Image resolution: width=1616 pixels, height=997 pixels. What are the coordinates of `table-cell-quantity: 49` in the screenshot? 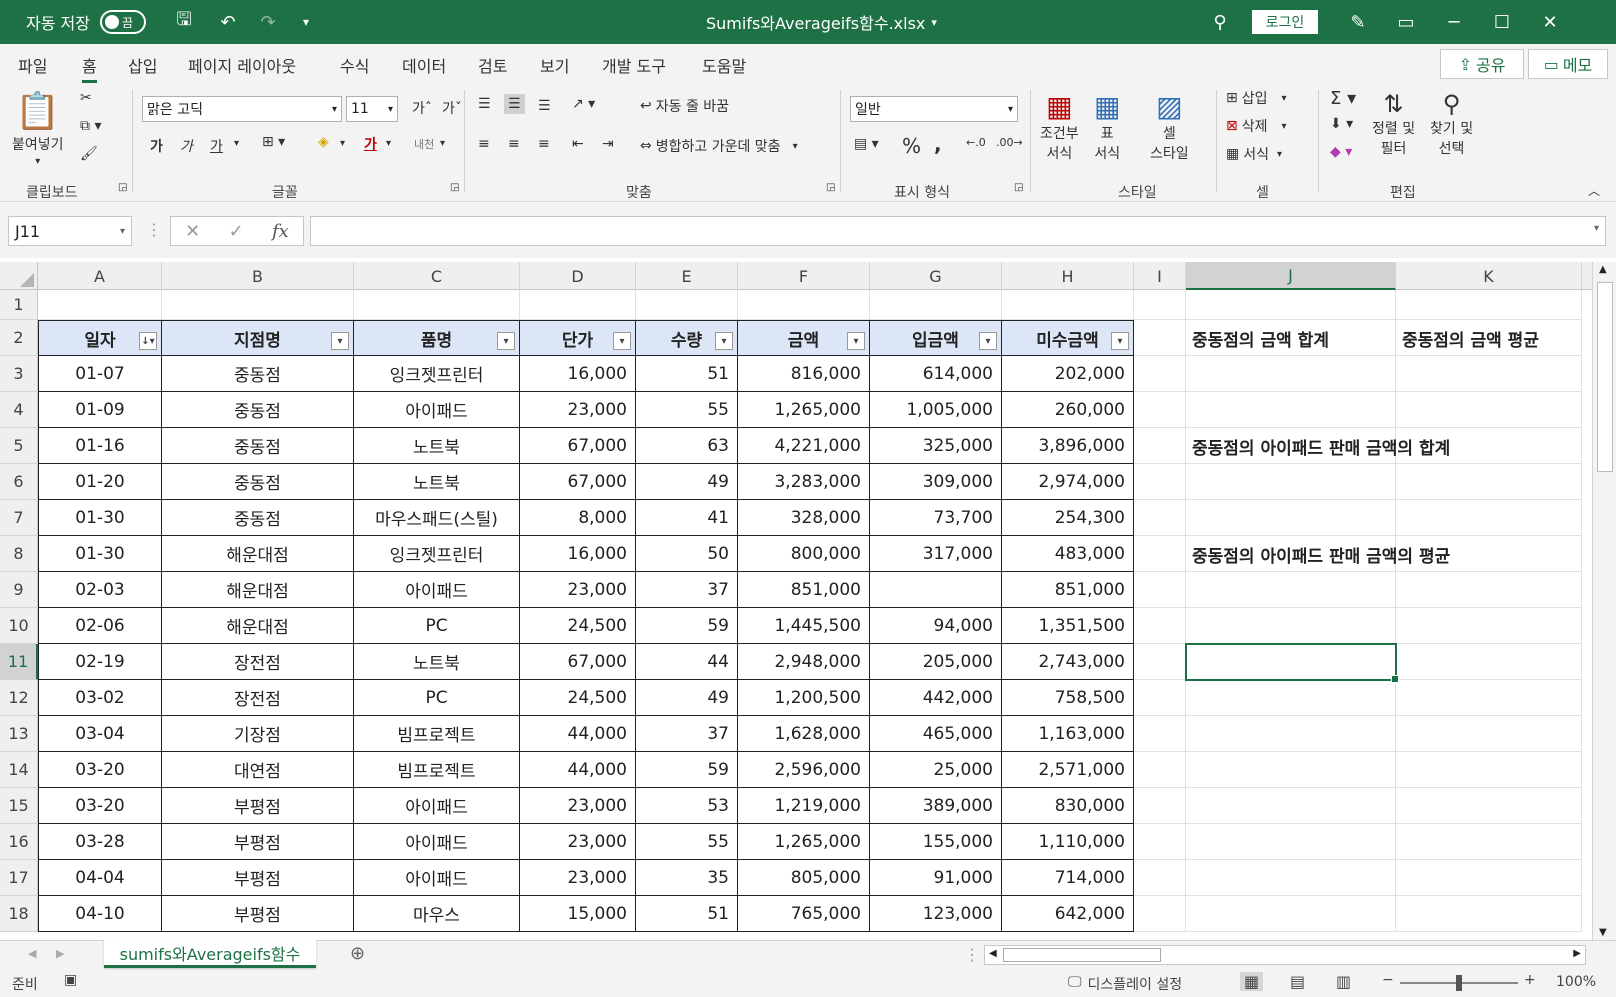 It's located at (687, 698).